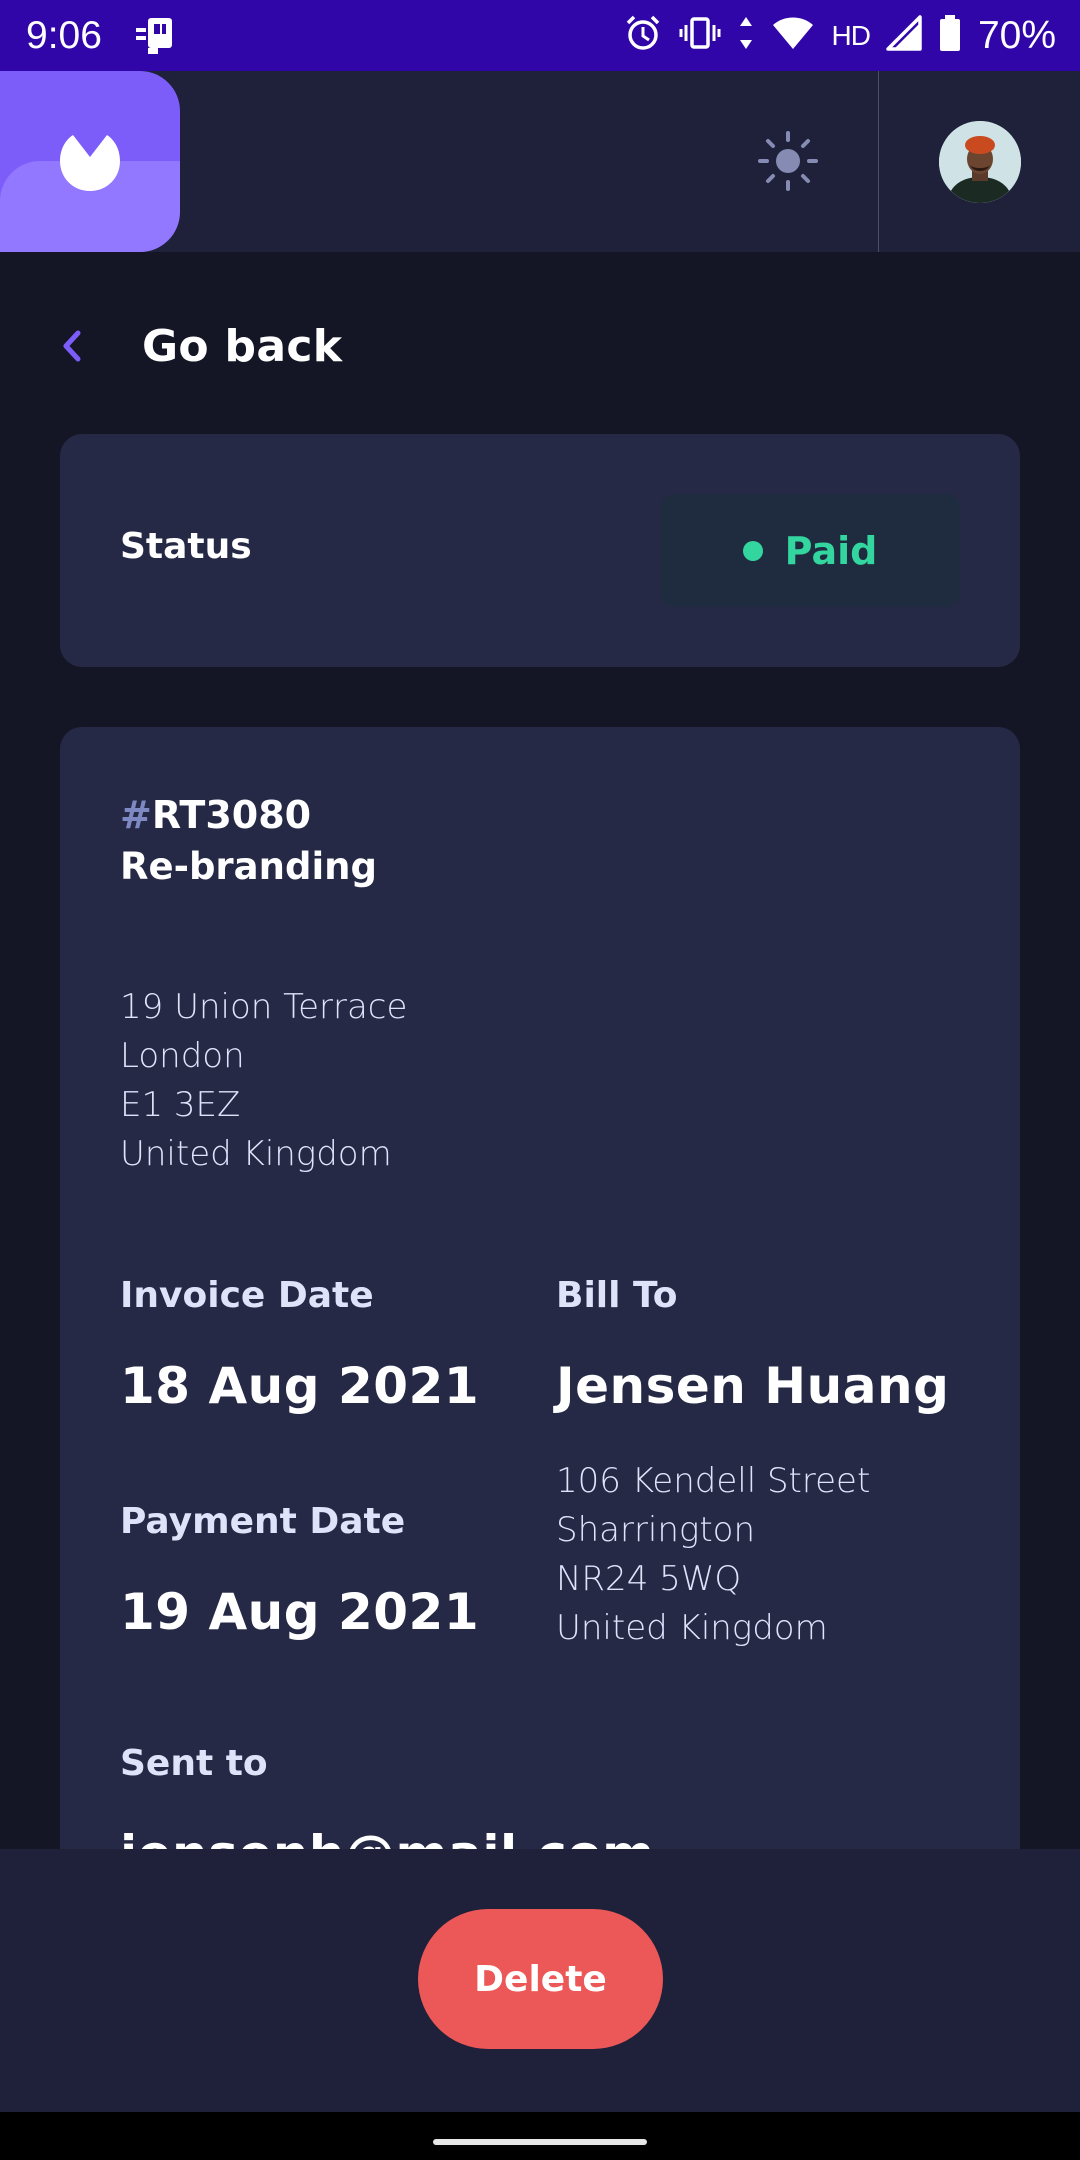 Image resolution: width=1080 pixels, height=2160 pixels. Describe the element at coordinates (263, 1521) in the screenshot. I see `payment-date-label: Payment Date` at that location.